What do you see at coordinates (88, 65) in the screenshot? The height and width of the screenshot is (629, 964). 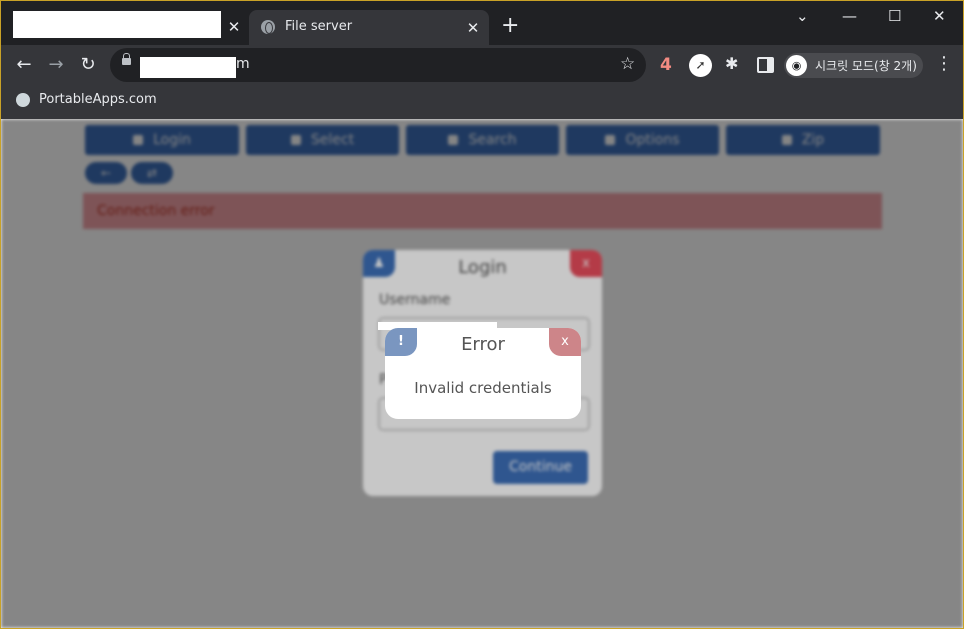 I see `reload-icon: ↻` at bounding box center [88, 65].